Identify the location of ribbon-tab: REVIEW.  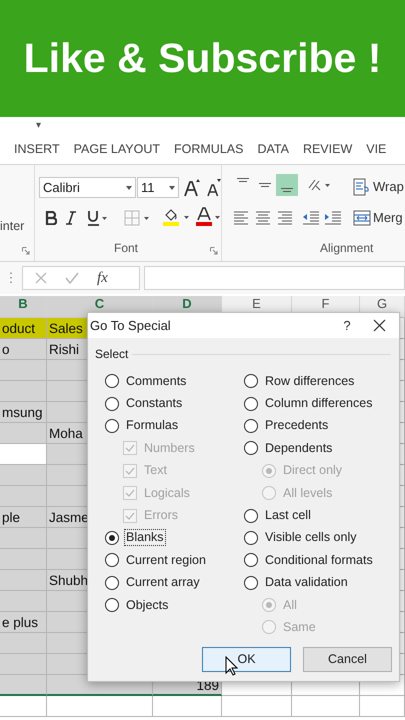
(327, 149).